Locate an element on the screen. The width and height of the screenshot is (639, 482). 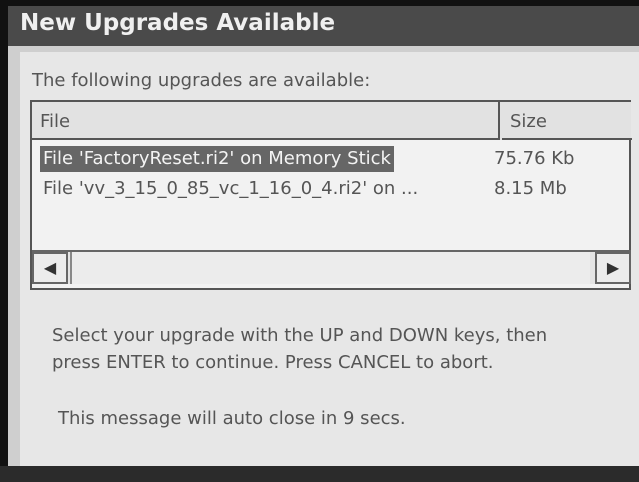
list-item-size: 8.15 Mb is located at coordinates (530, 188).